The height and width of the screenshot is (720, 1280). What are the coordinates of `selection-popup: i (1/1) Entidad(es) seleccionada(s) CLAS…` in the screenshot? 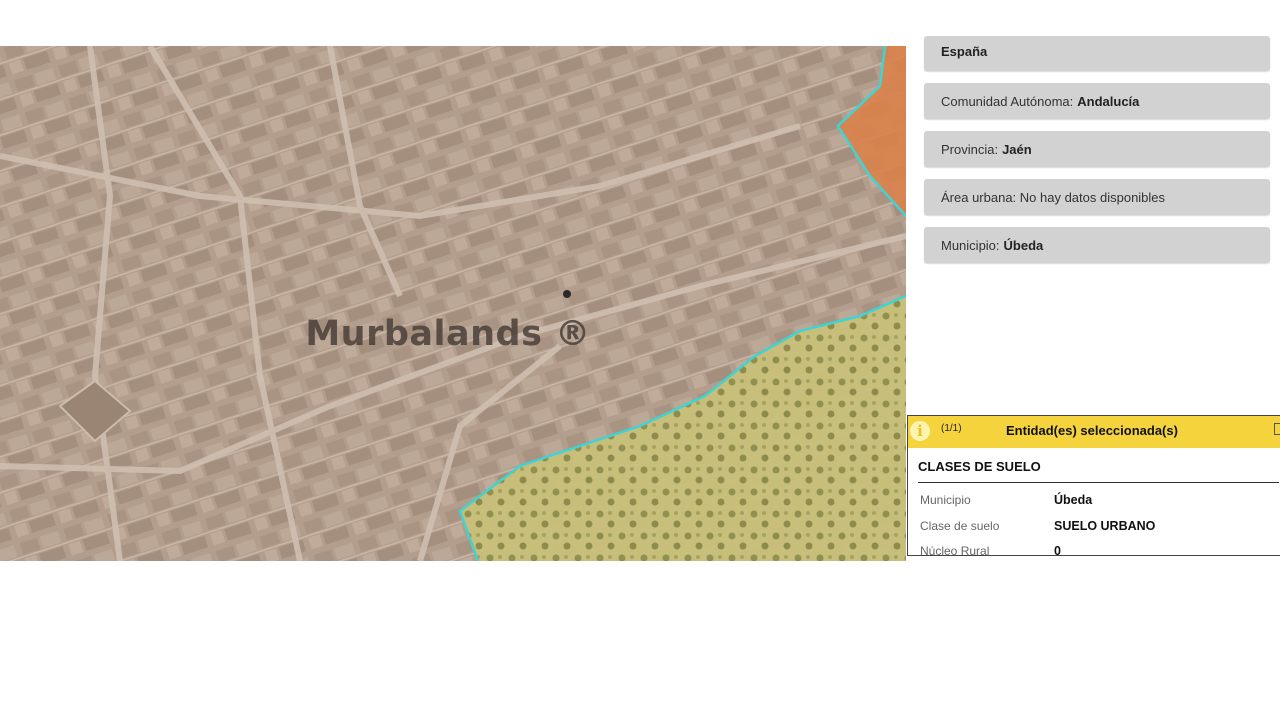 It's located at (1093, 485).